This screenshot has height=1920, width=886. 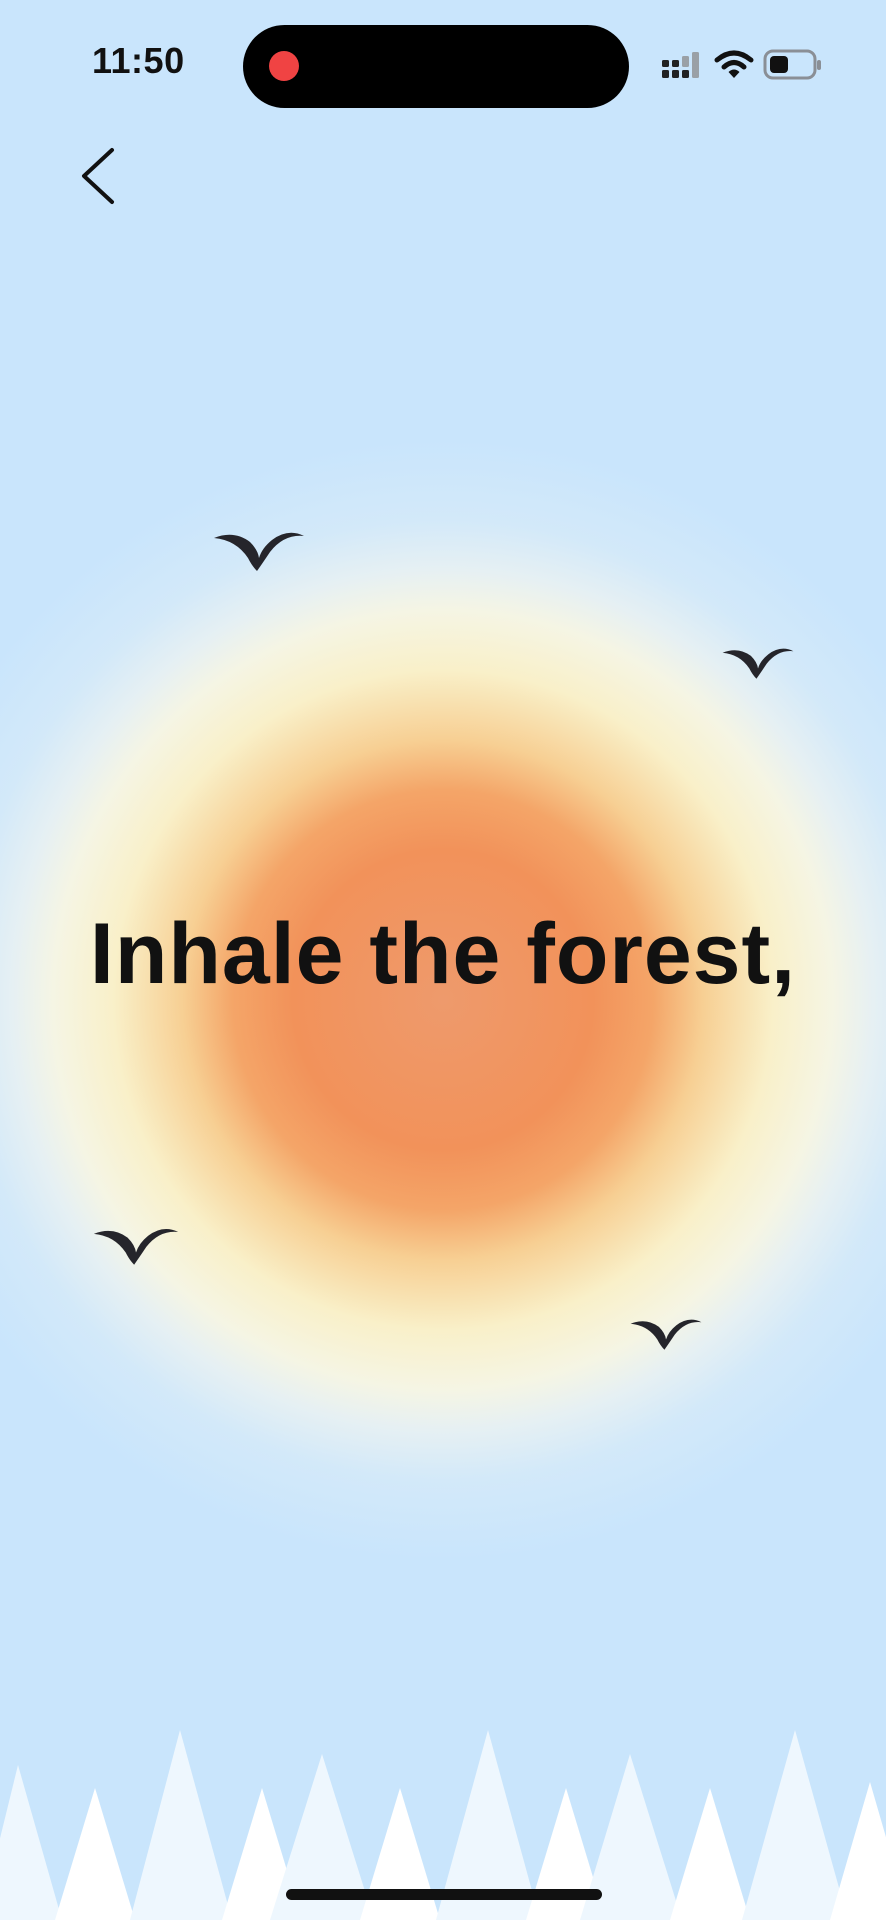 What do you see at coordinates (680, 65) in the screenshot?
I see `cellular-signal-icon` at bounding box center [680, 65].